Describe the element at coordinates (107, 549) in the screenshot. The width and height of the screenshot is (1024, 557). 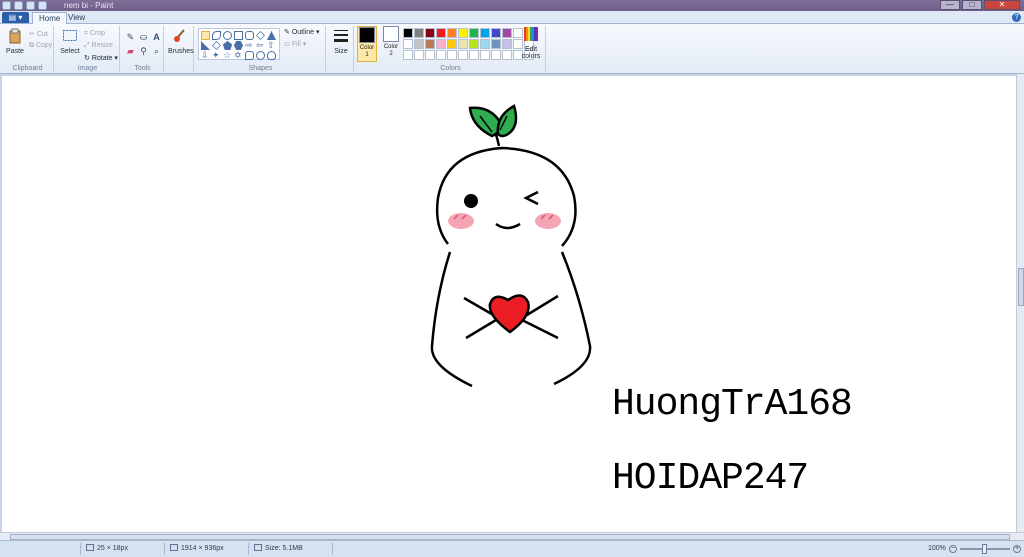
I see `selection-size-readout: 25 × 18px` at that location.